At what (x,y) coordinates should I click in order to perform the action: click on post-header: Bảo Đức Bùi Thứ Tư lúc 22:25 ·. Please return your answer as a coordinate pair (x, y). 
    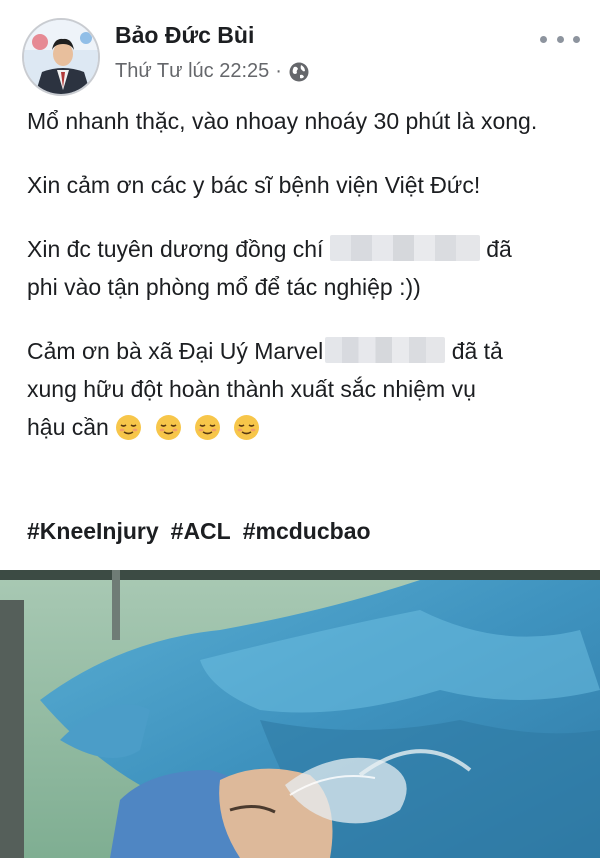
    Looking at the image, I should click on (300, 48).